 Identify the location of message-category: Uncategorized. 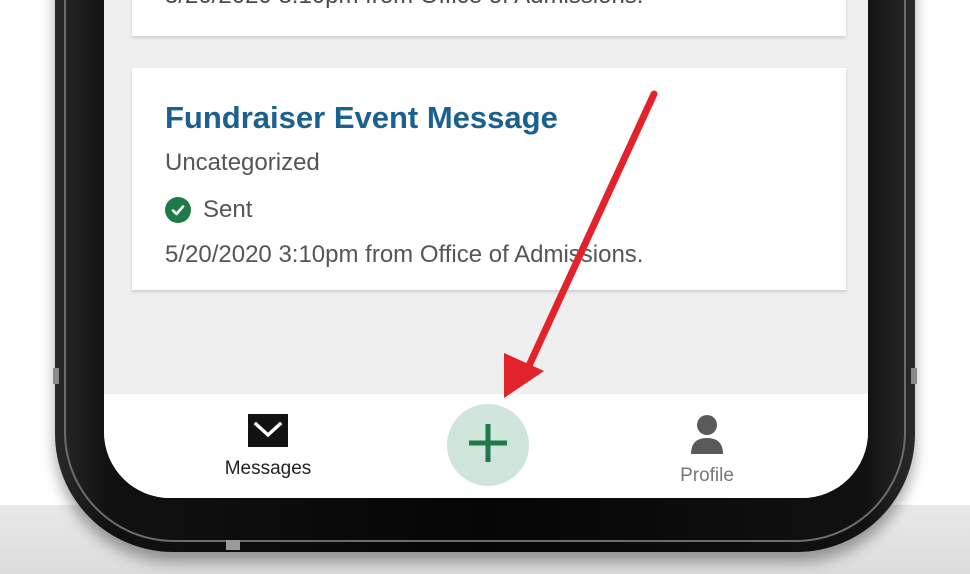
(242, 162).